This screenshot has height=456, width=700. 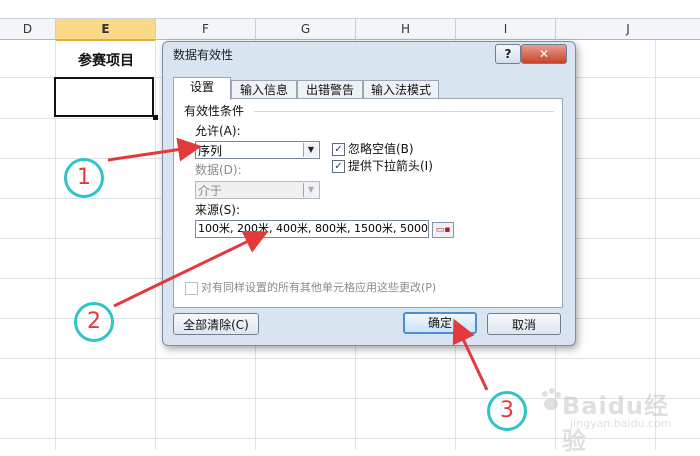 I want to click on baidu-watermark: Baidu经验 jingyan.baidu.com, so click(x=615, y=420).